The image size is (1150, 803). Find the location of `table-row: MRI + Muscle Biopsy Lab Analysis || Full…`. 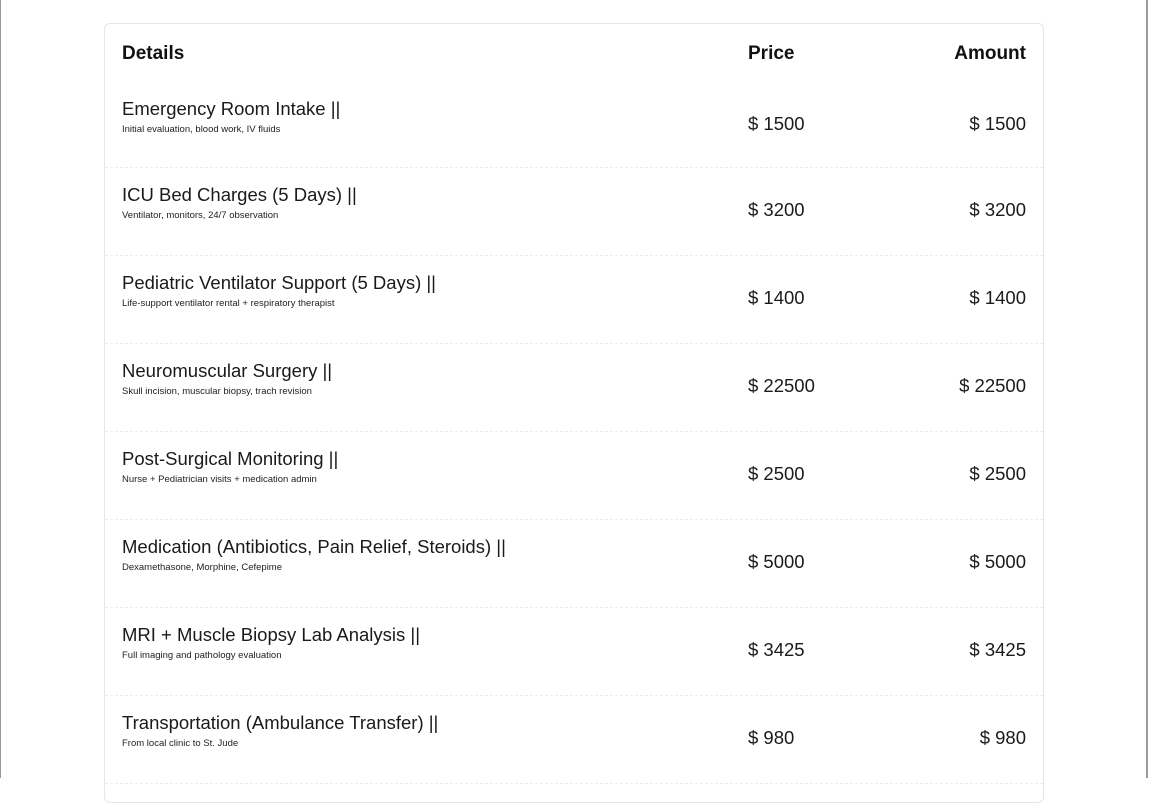

table-row: MRI + Muscle Biopsy Lab Analysis || Full… is located at coordinates (574, 652).